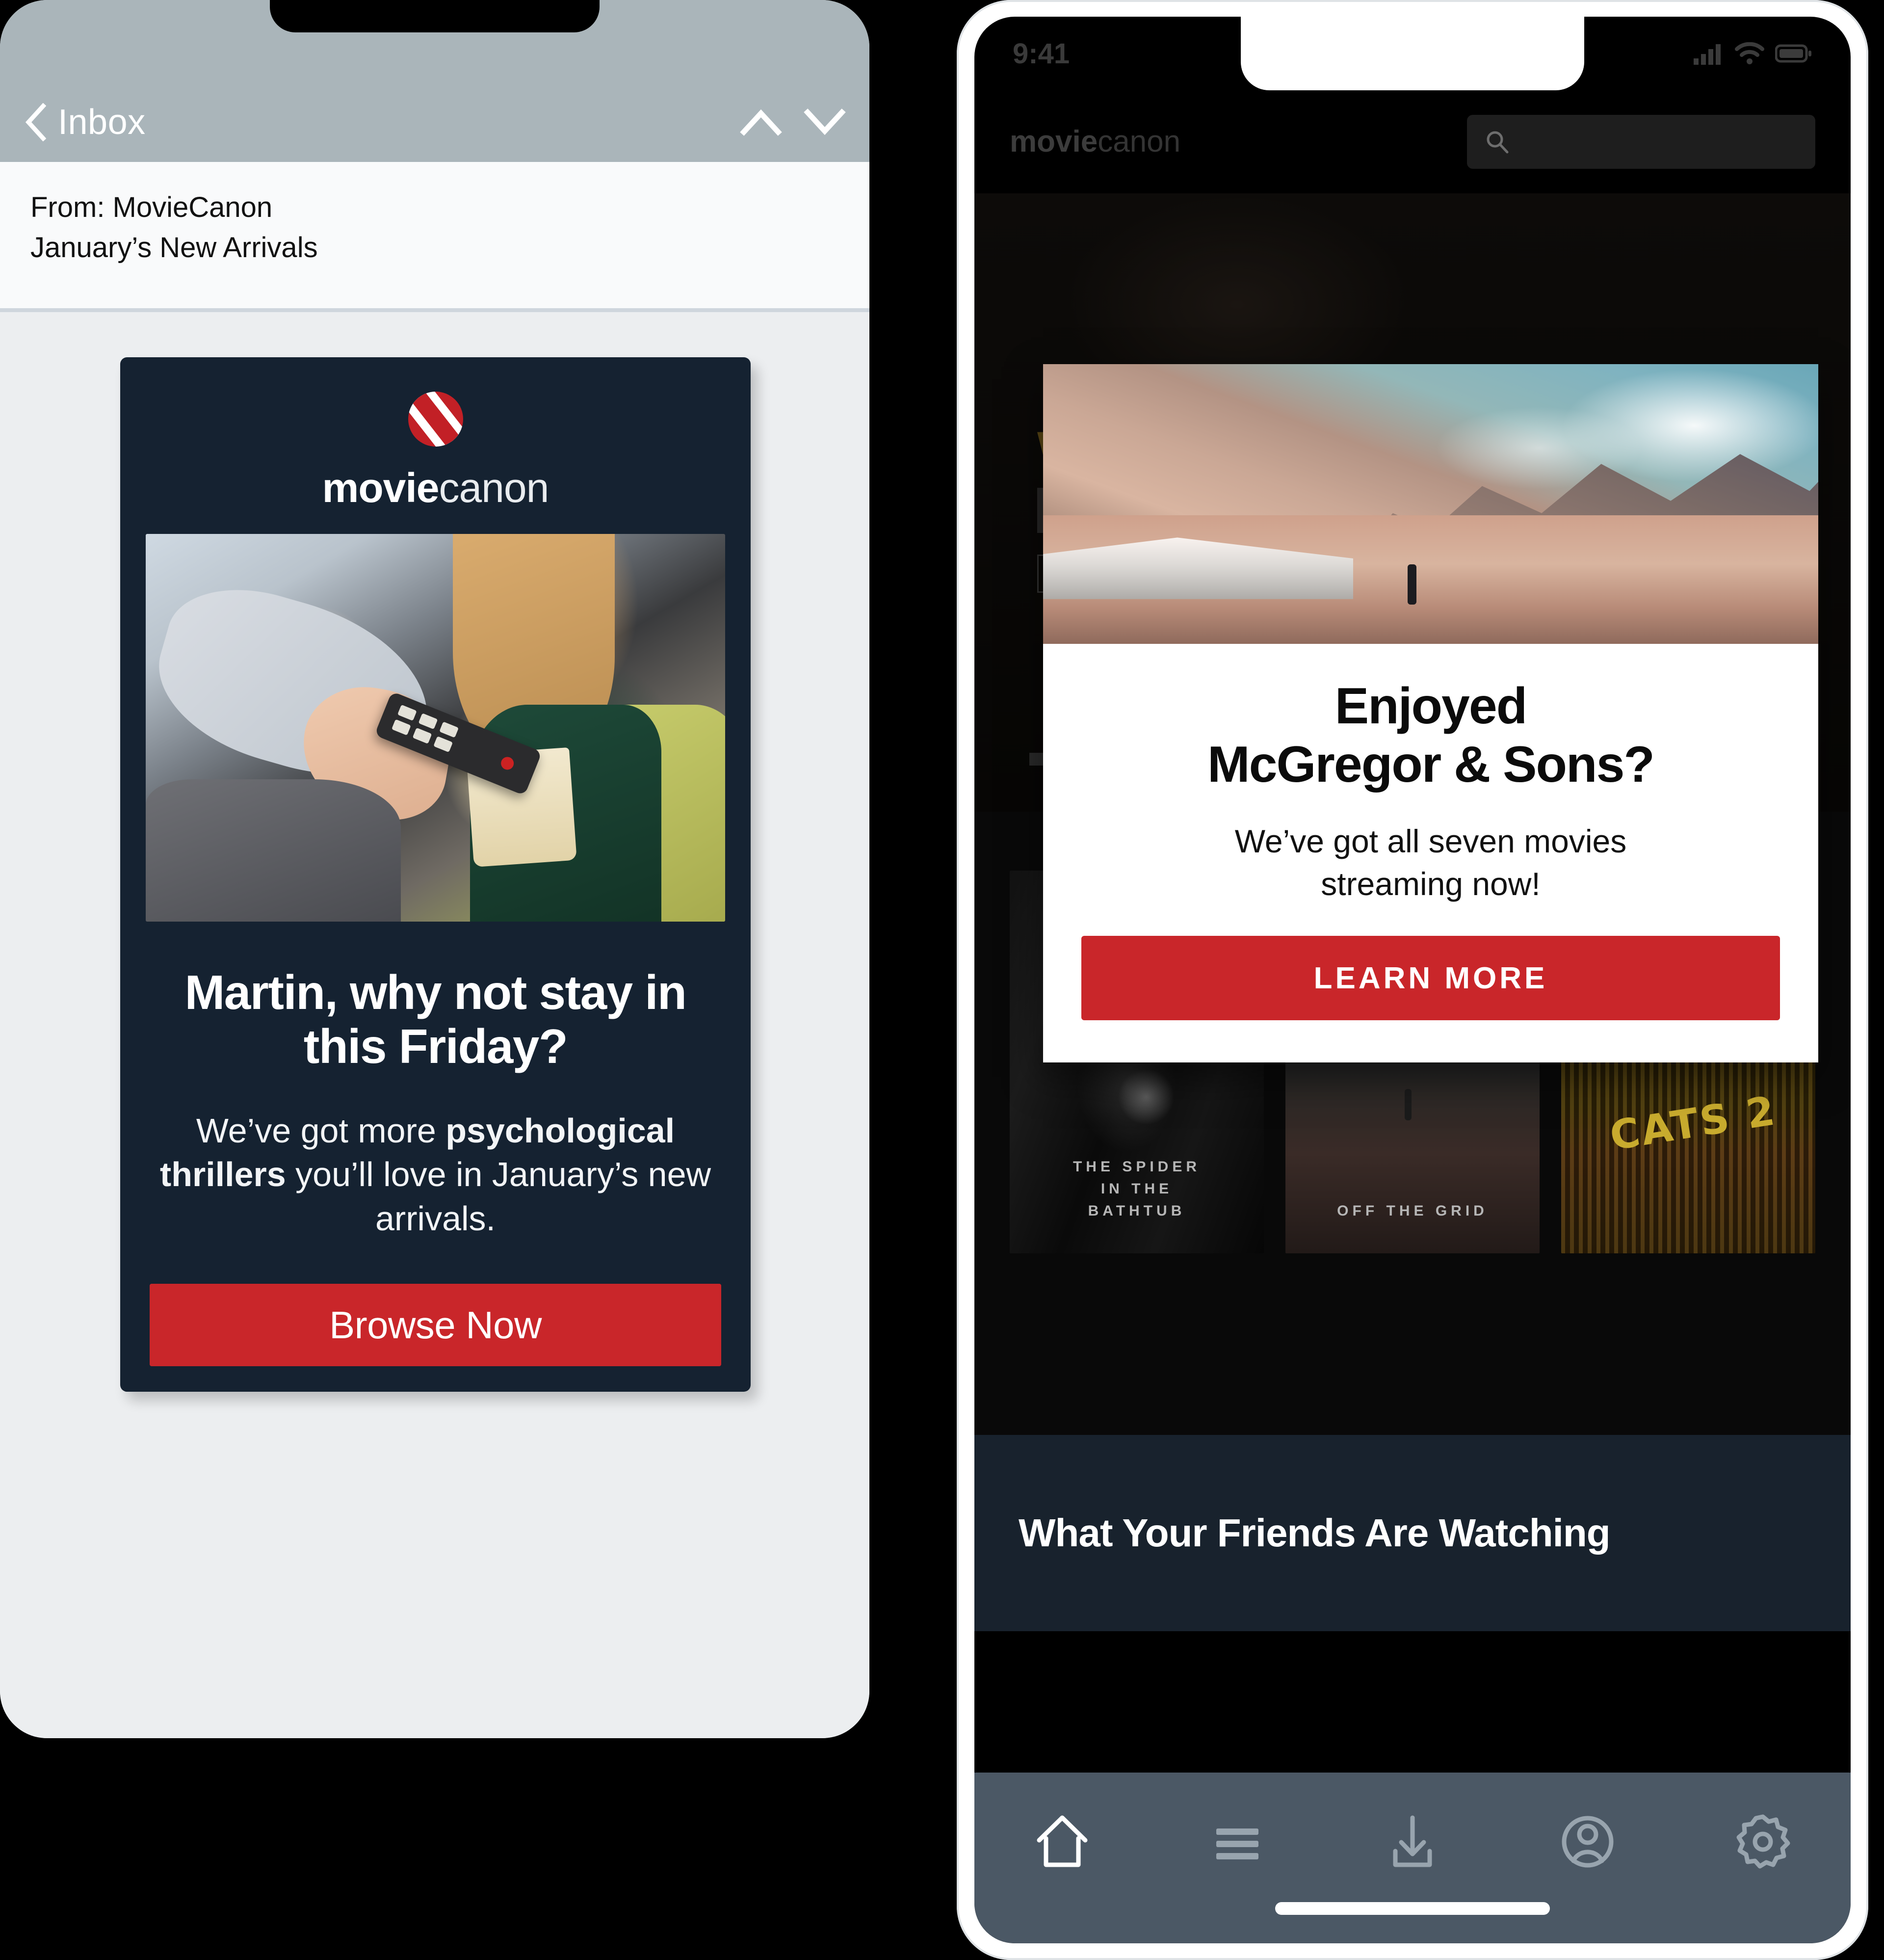  Describe the element at coordinates (1431, 884) in the screenshot. I see `modal-subtitle-line2: streaming now!` at that location.